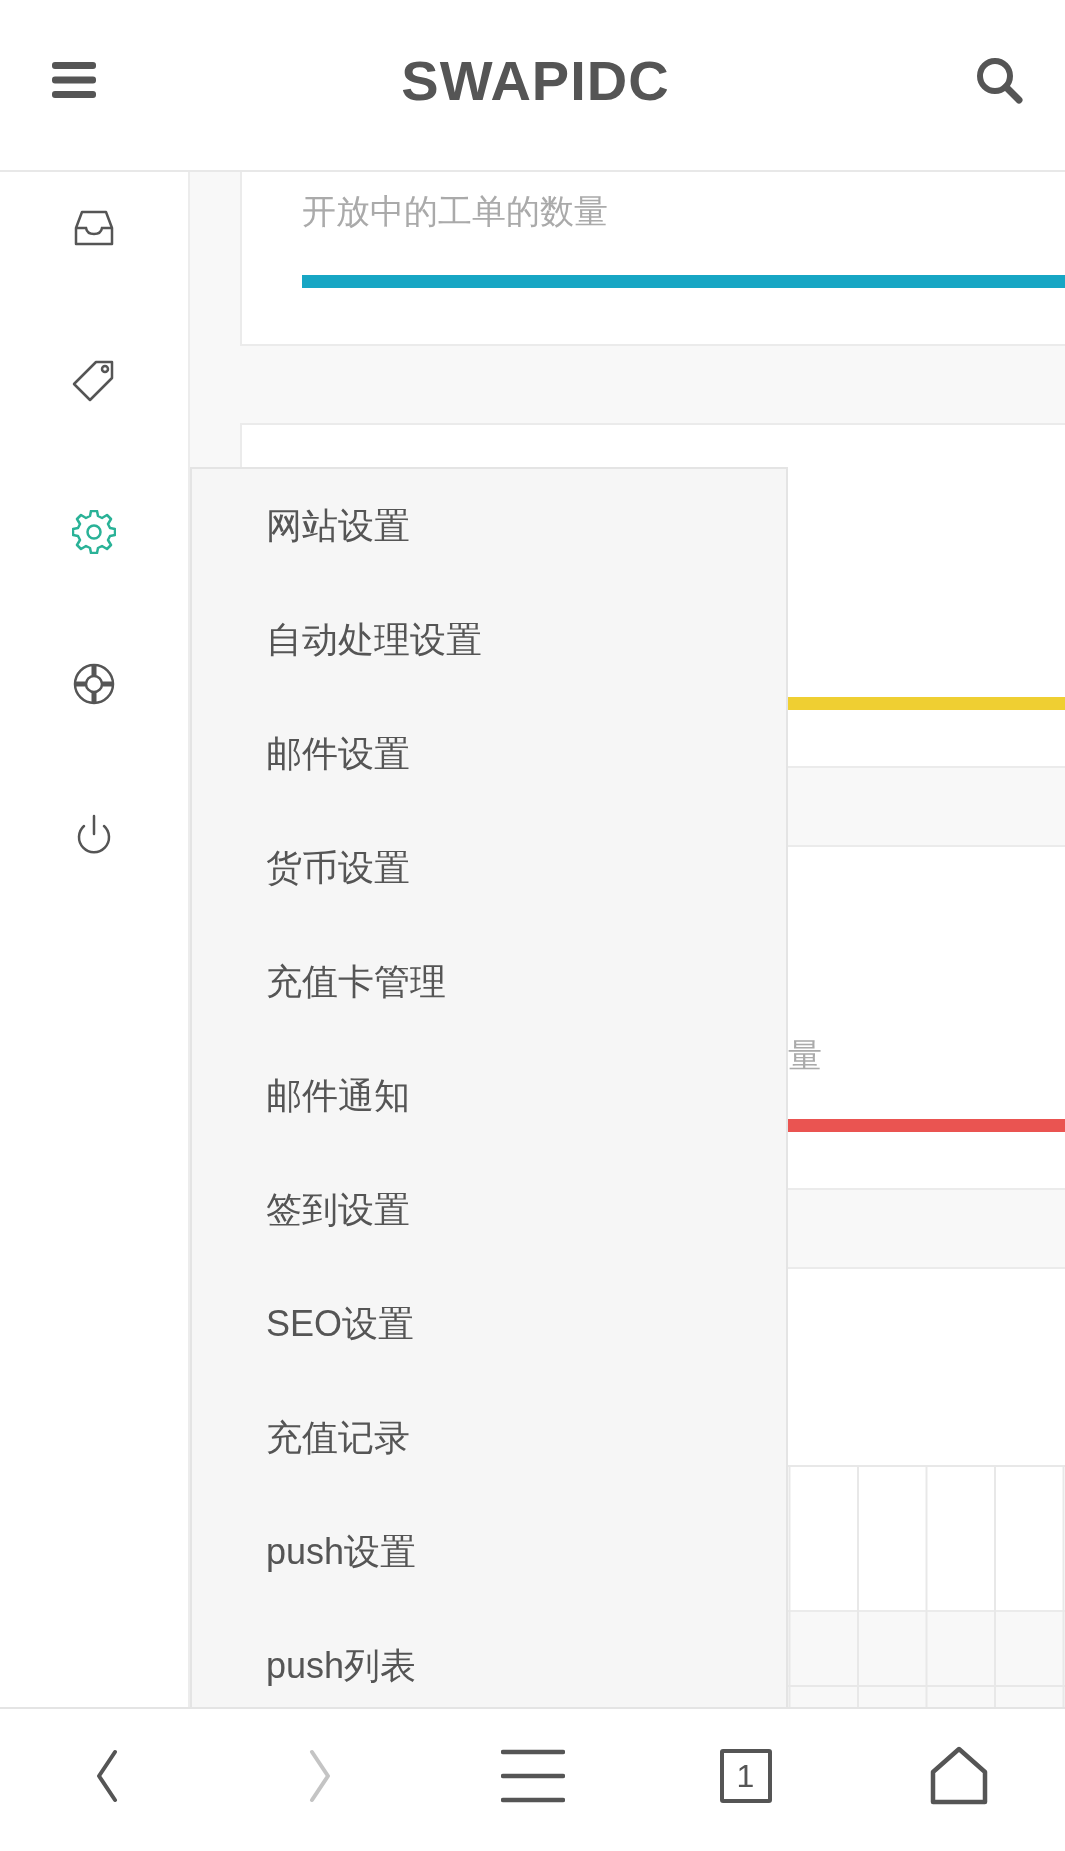 The width and height of the screenshot is (1065, 1851). Describe the element at coordinates (489, 1210) in the screenshot. I see `menu-item: 签到设置` at that location.